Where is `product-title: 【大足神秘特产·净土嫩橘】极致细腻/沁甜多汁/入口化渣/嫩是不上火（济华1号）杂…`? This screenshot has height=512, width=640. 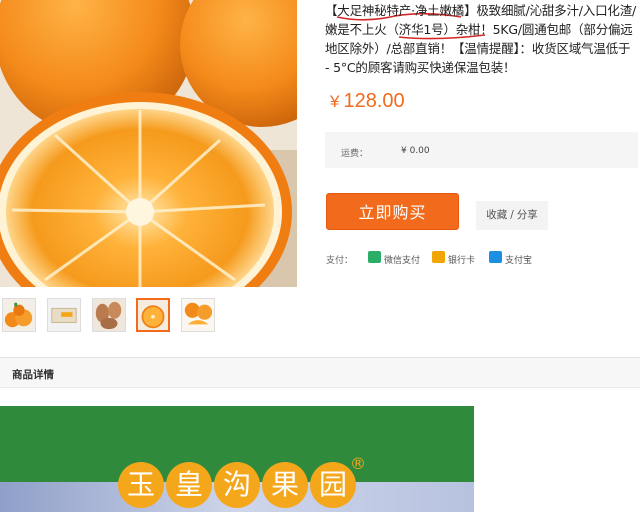 product-title: 【大足神秘特产·净土嫩橘】极致细腻/沁甜多汁/入口化渣/嫩是不上火（济华1号）杂… is located at coordinates (481, 39).